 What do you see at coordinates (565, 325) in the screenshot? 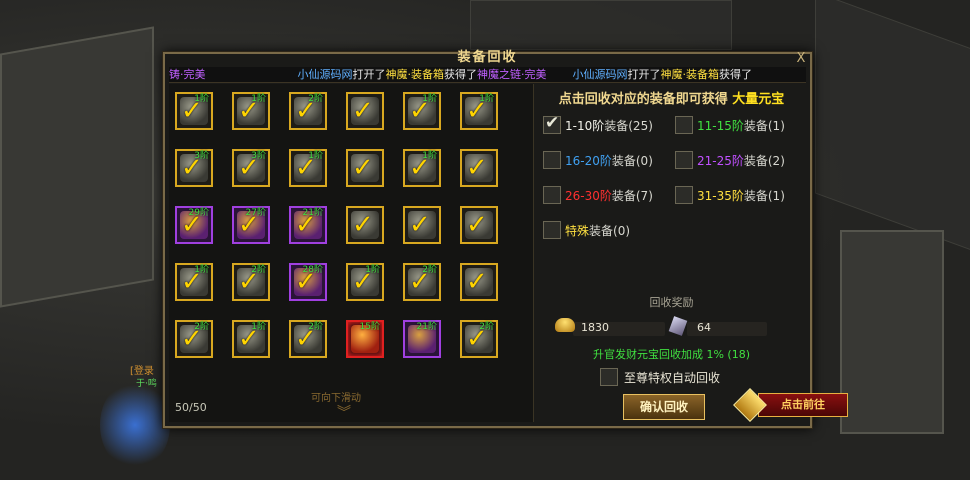
I see `gold-ingot-icon` at bounding box center [565, 325].